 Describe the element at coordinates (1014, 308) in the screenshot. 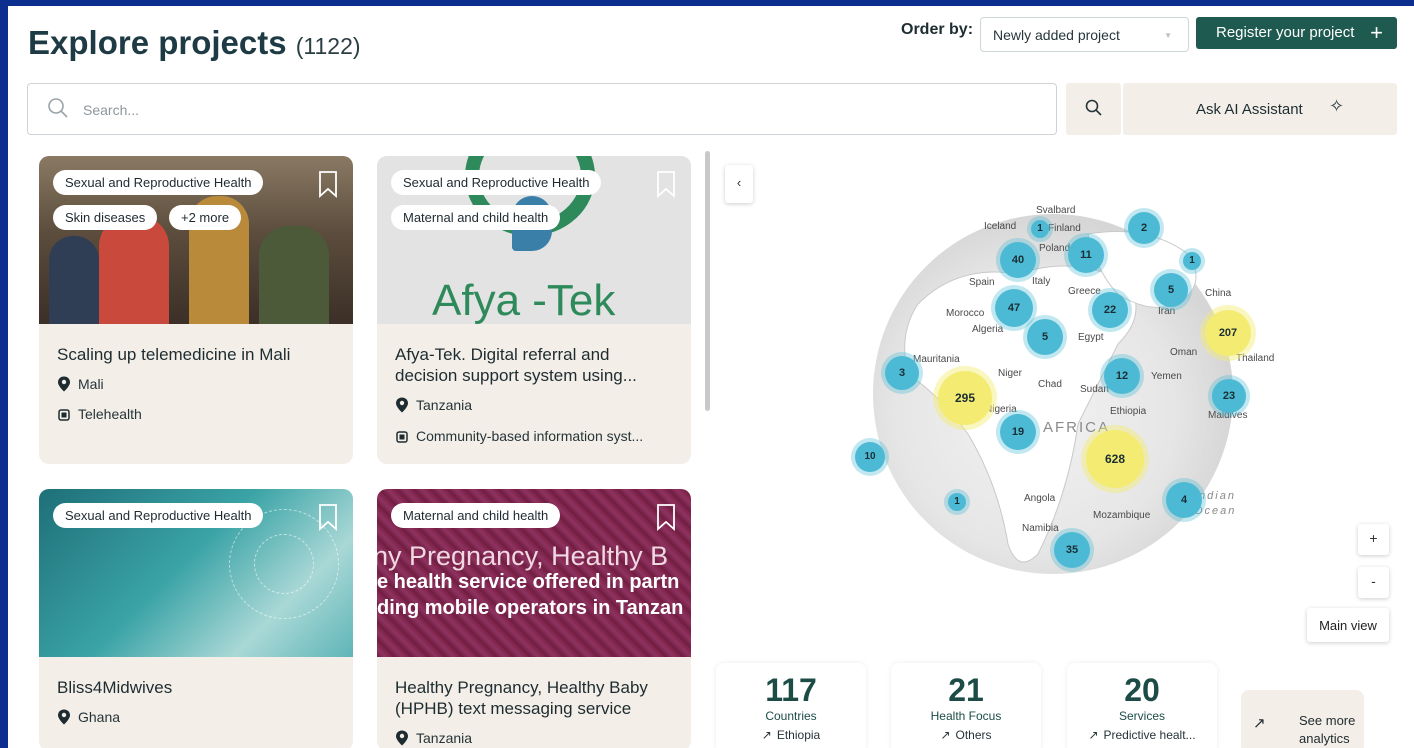

I see `map-cluster: 47` at that location.